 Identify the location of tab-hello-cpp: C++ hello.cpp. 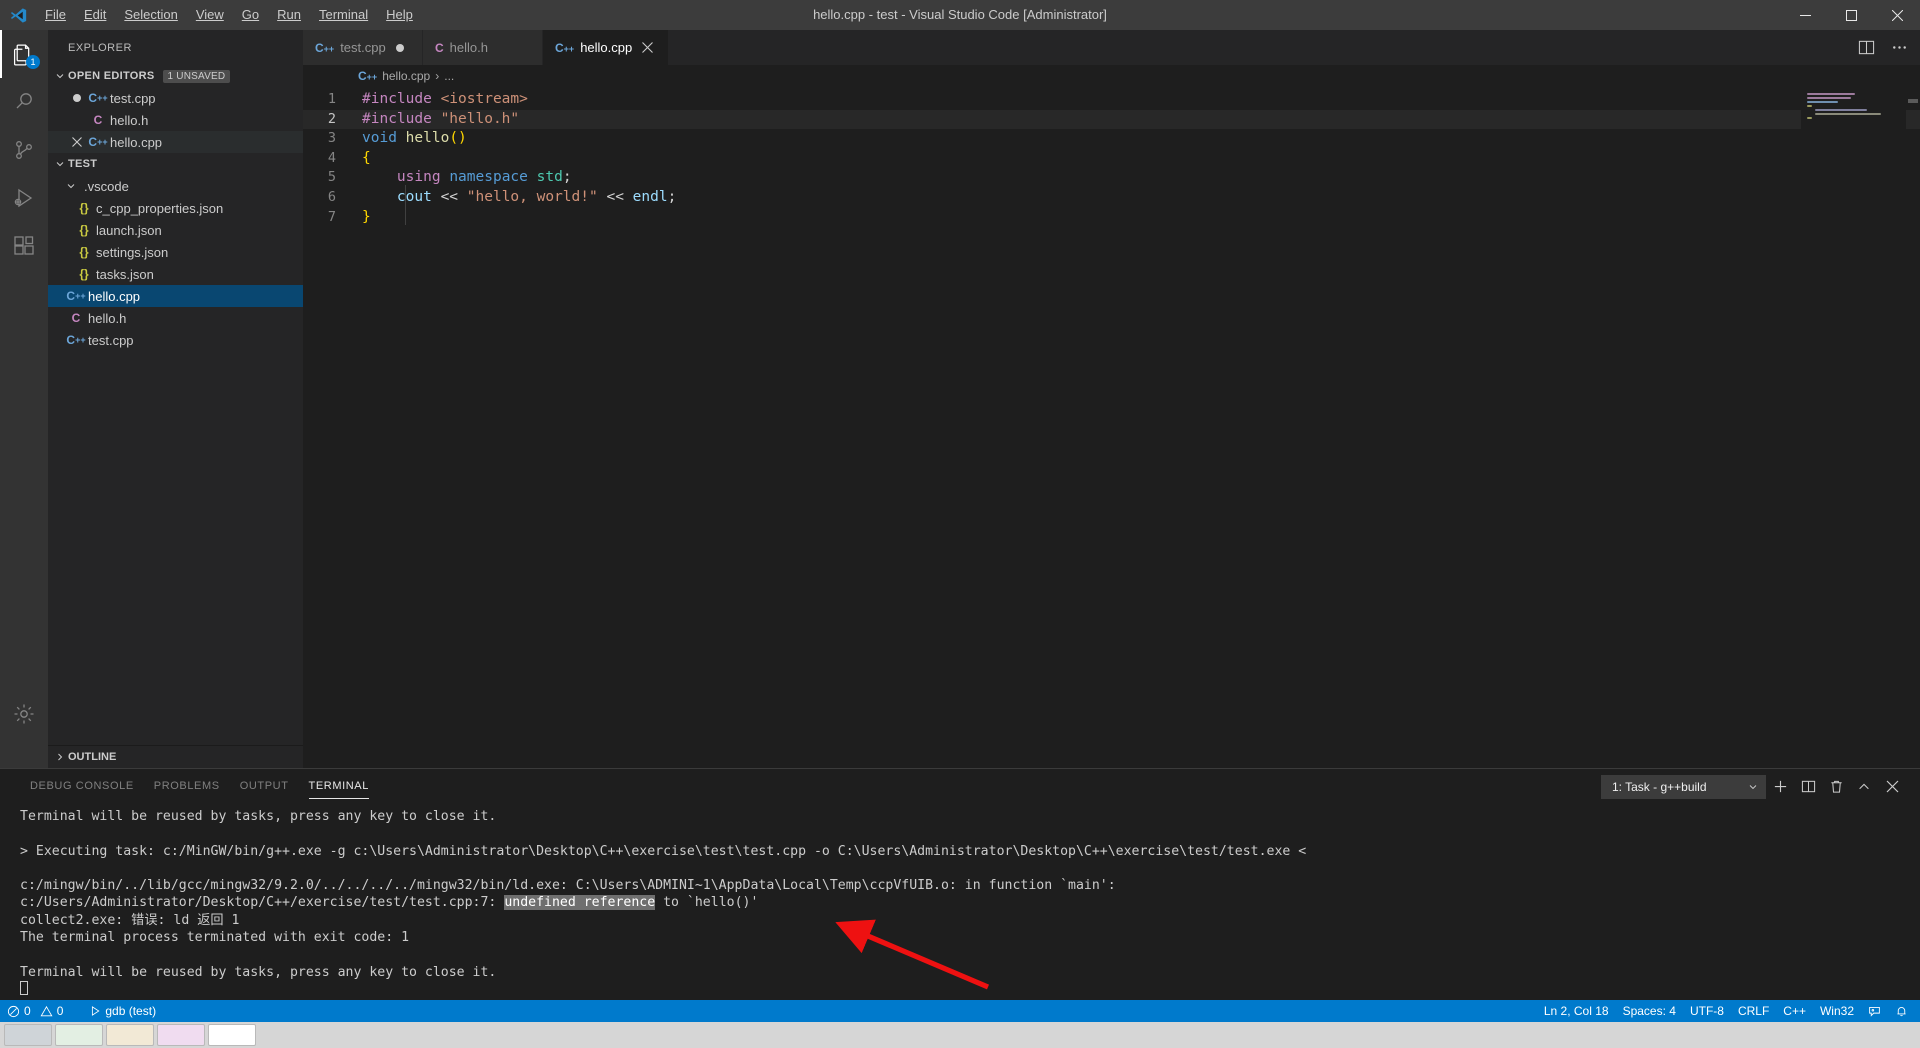
(606, 47).